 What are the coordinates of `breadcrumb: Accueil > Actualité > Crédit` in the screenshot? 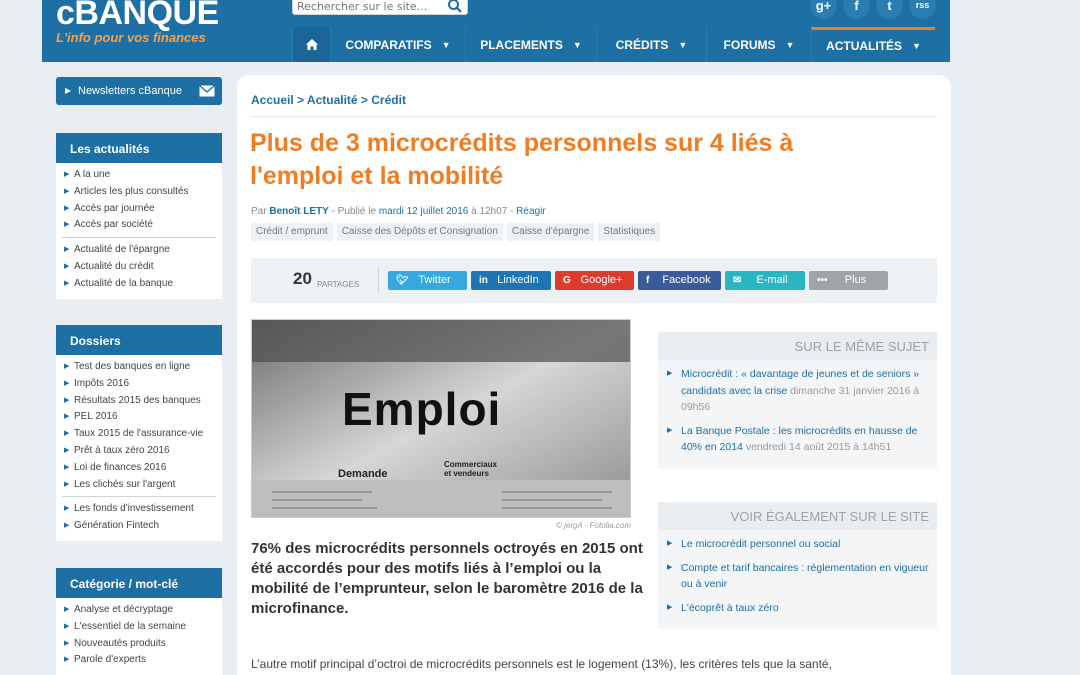 It's located at (328, 100).